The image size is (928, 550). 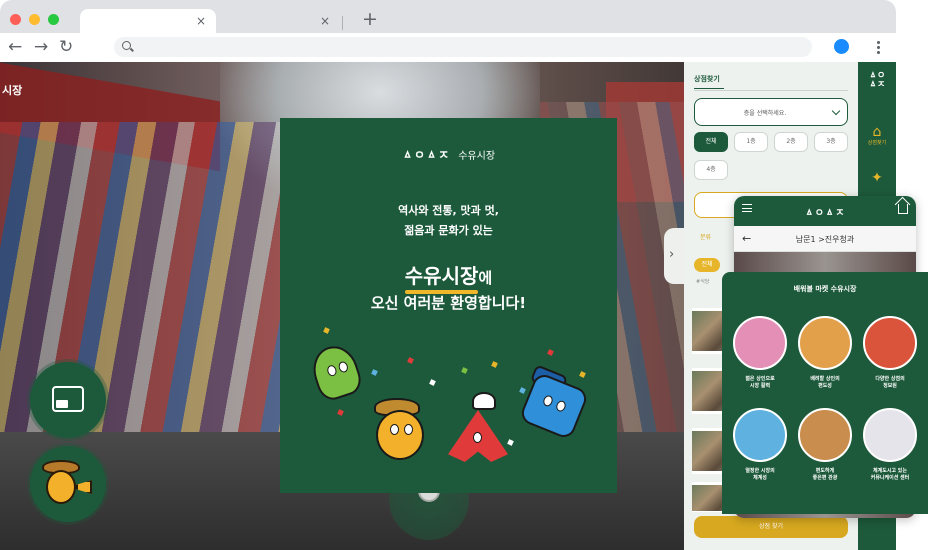 I want to click on phone-page-title: 남문1 >진우청과, so click(x=825, y=239).